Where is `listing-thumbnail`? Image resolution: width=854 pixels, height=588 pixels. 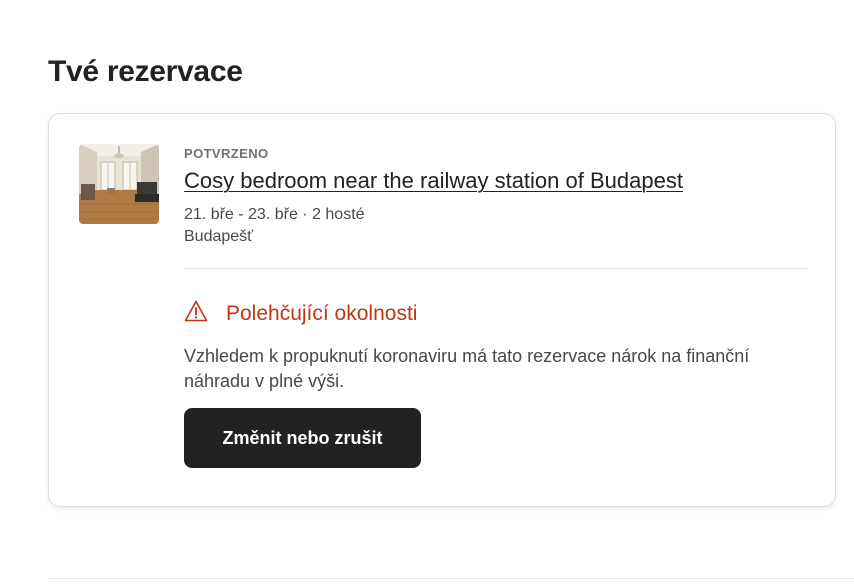 listing-thumbnail is located at coordinates (119, 184).